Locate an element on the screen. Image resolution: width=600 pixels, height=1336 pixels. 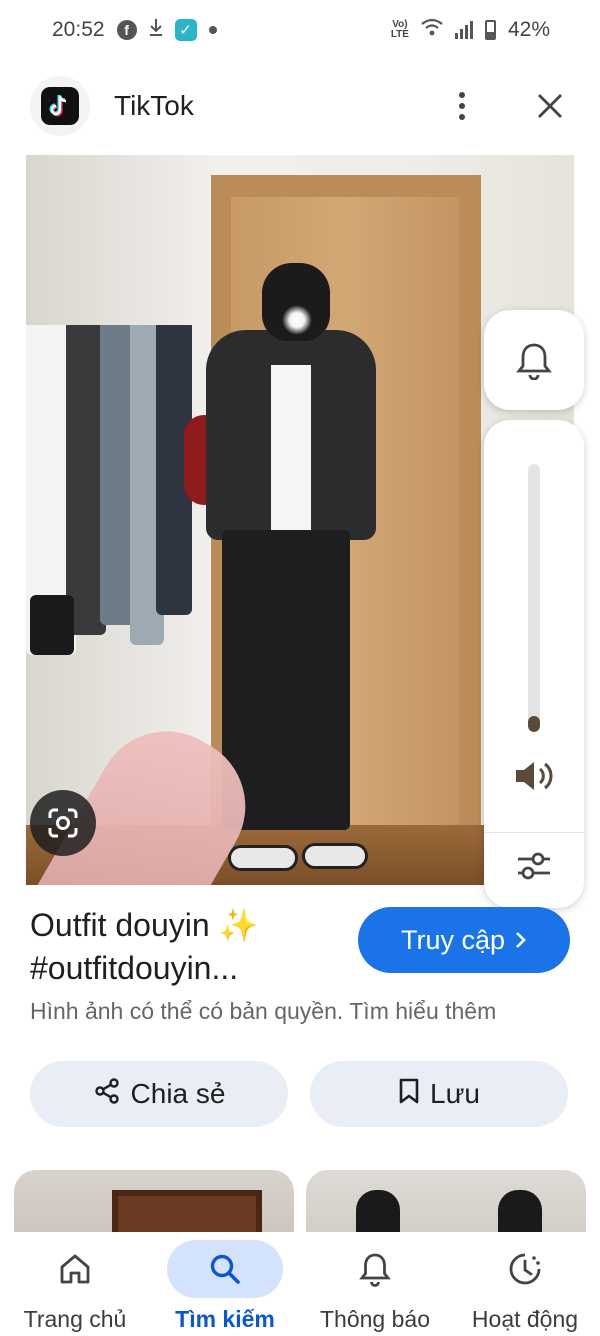
status-bar: 20:52 f ✓ Vo) LTE 42% is located at coordinates (300, 30).